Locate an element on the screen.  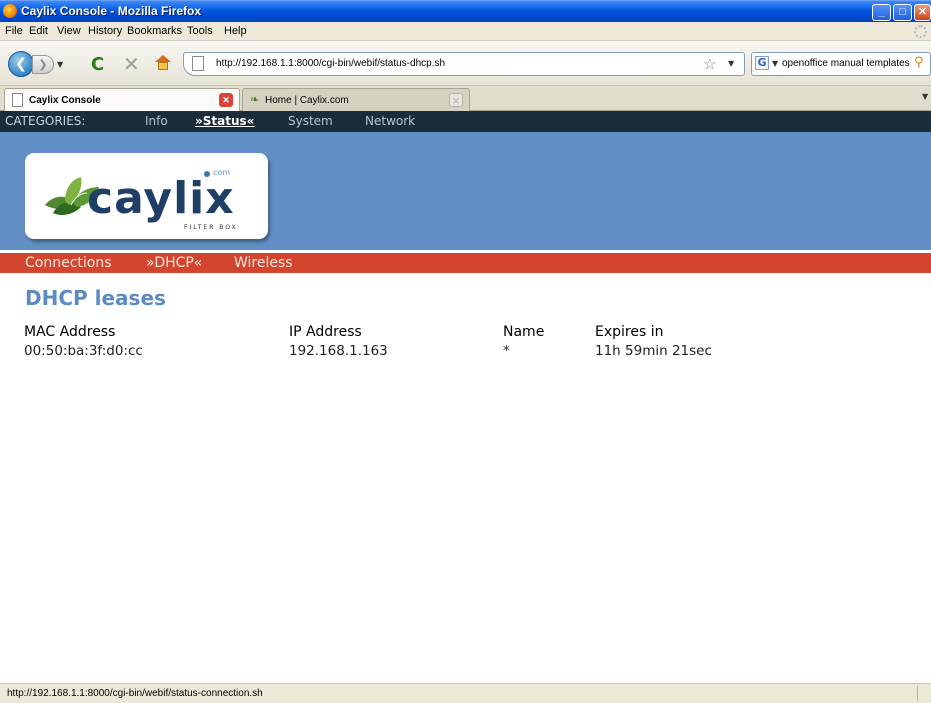
window-title-bar: Caylix Console - Mozilla Firefox _ □ ✕ is located at coordinates (465, 11).